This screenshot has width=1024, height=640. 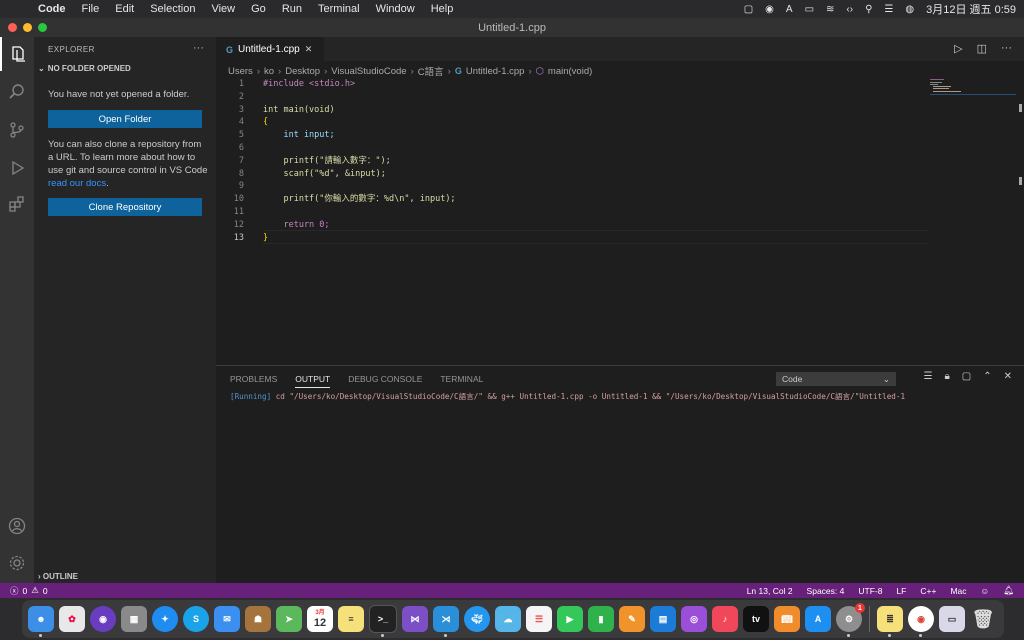 What do you see at coordinates (601, 619) in the screenshot?
I see `numbers-icon: ▮` at bounding box center [601, 619].